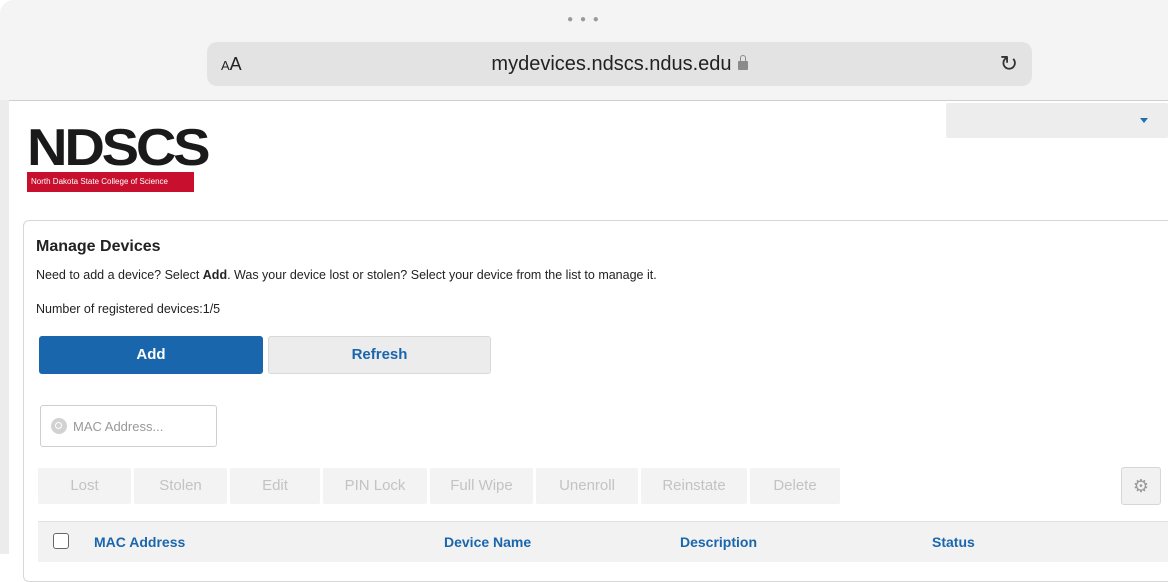 Image resolution: width=1168 pixels, height=582 pixels. Describe the element at coordinates (953, 542) in the screenshot. I see `column-status: Status` at that location.